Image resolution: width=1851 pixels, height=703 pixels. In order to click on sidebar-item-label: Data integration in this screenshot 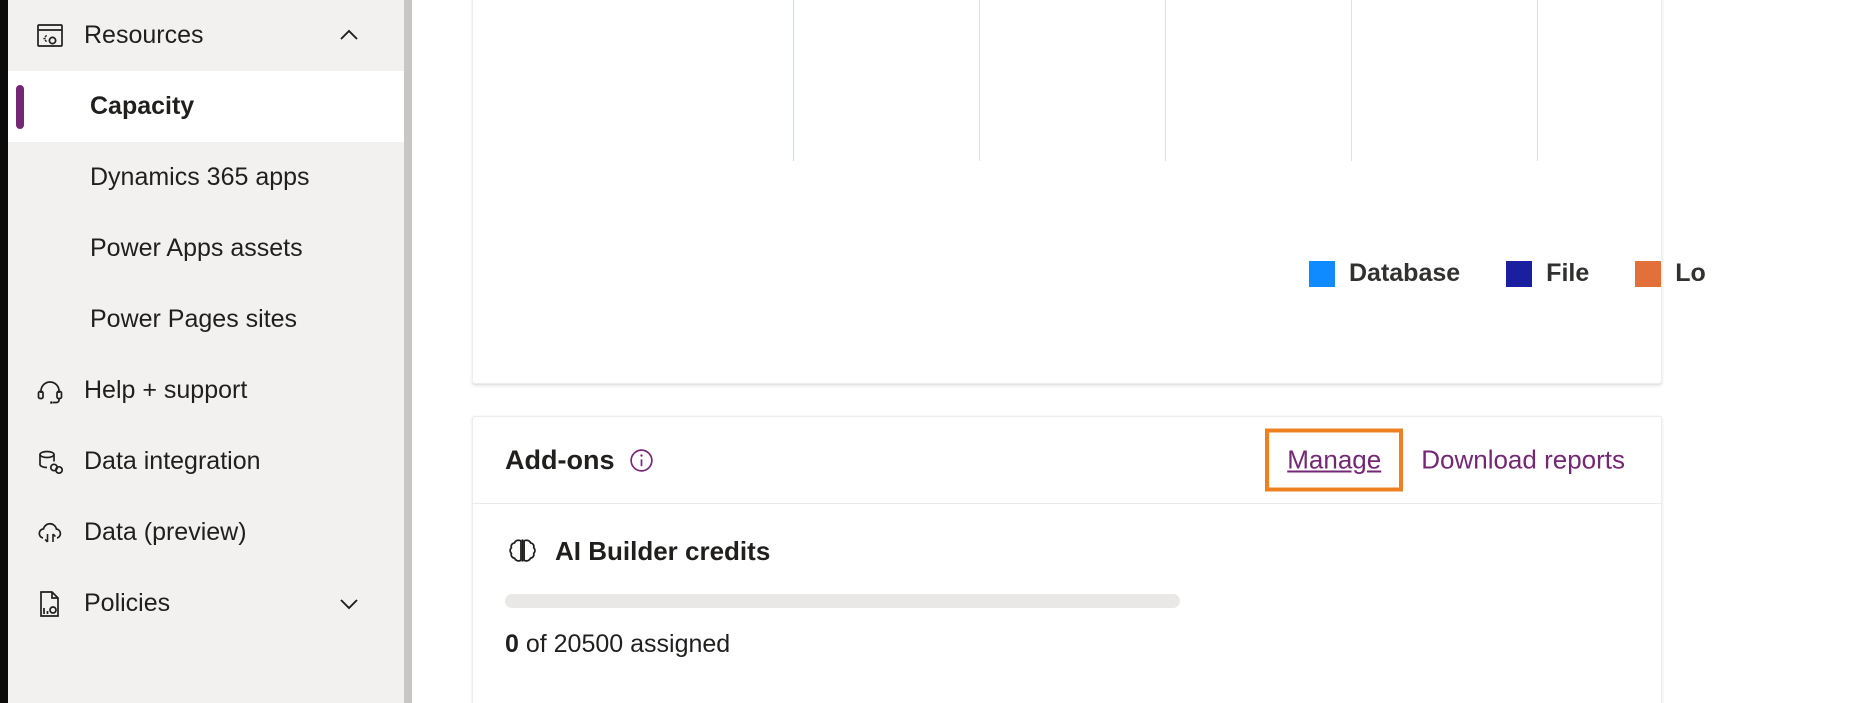, I will do `click(172, 461)`.